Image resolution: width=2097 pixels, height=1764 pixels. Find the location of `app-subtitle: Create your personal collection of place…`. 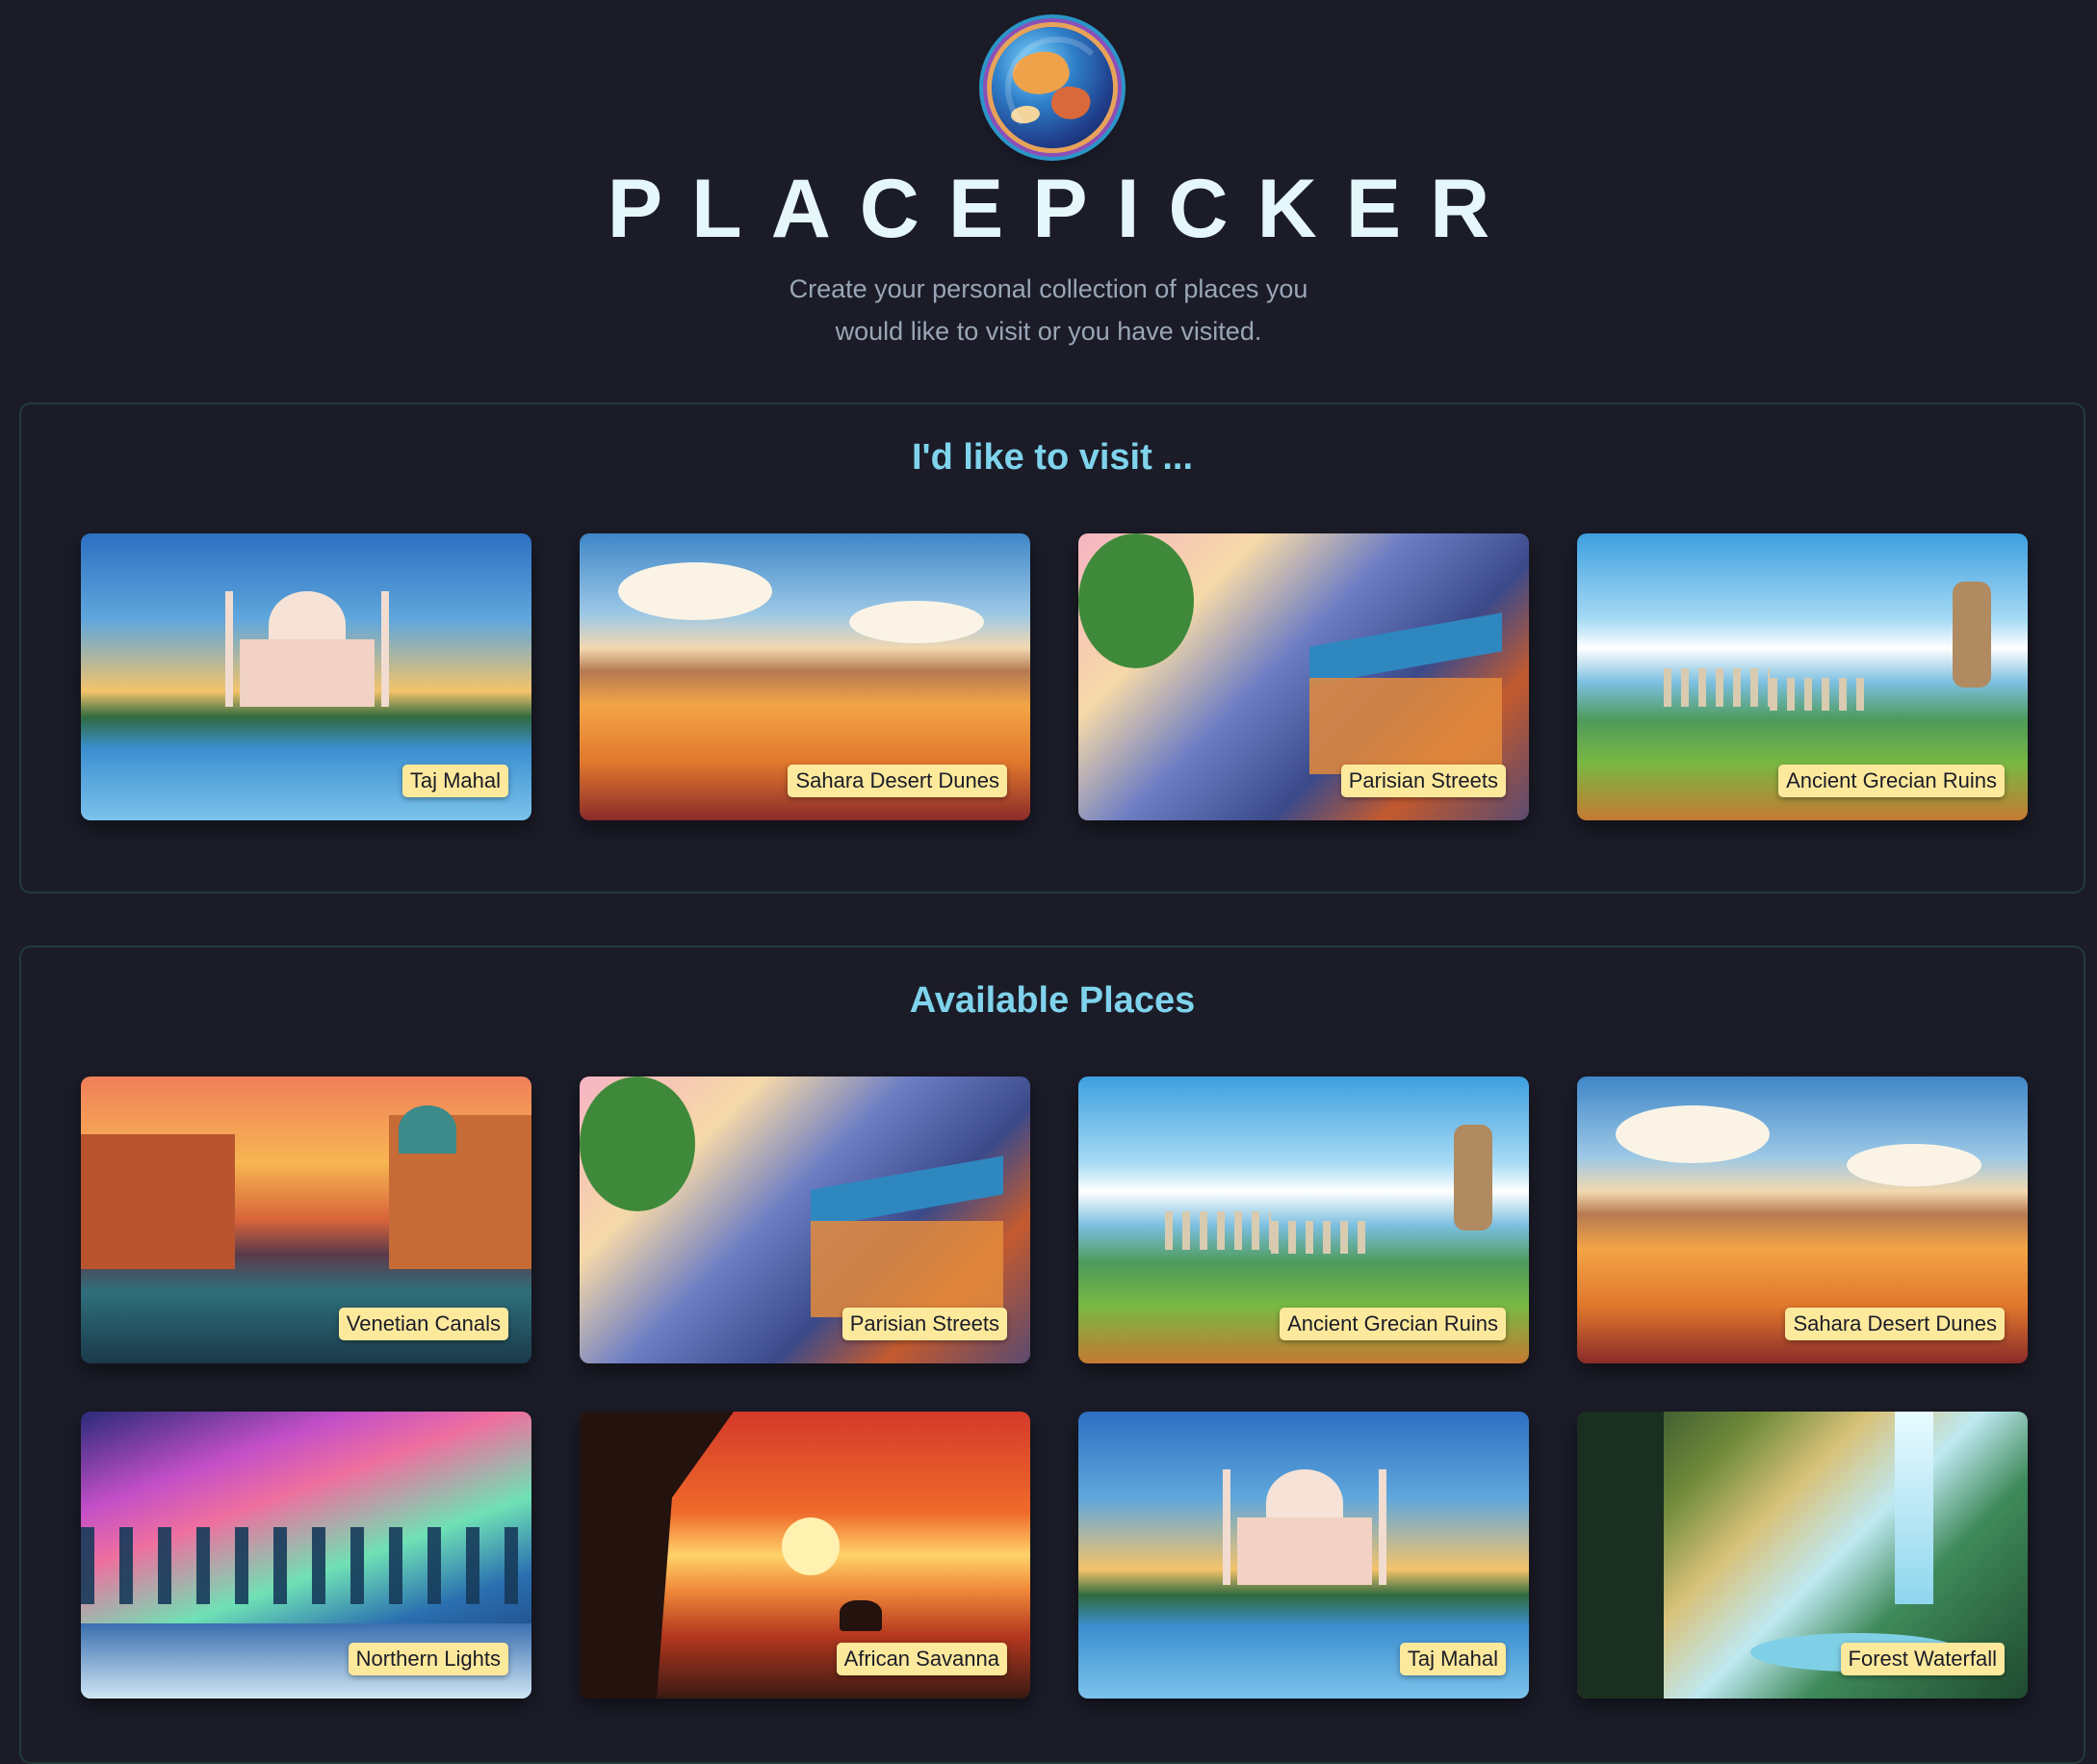

app-subtitle: Create your personal collection of place… is located at coordinates (1048, 310).